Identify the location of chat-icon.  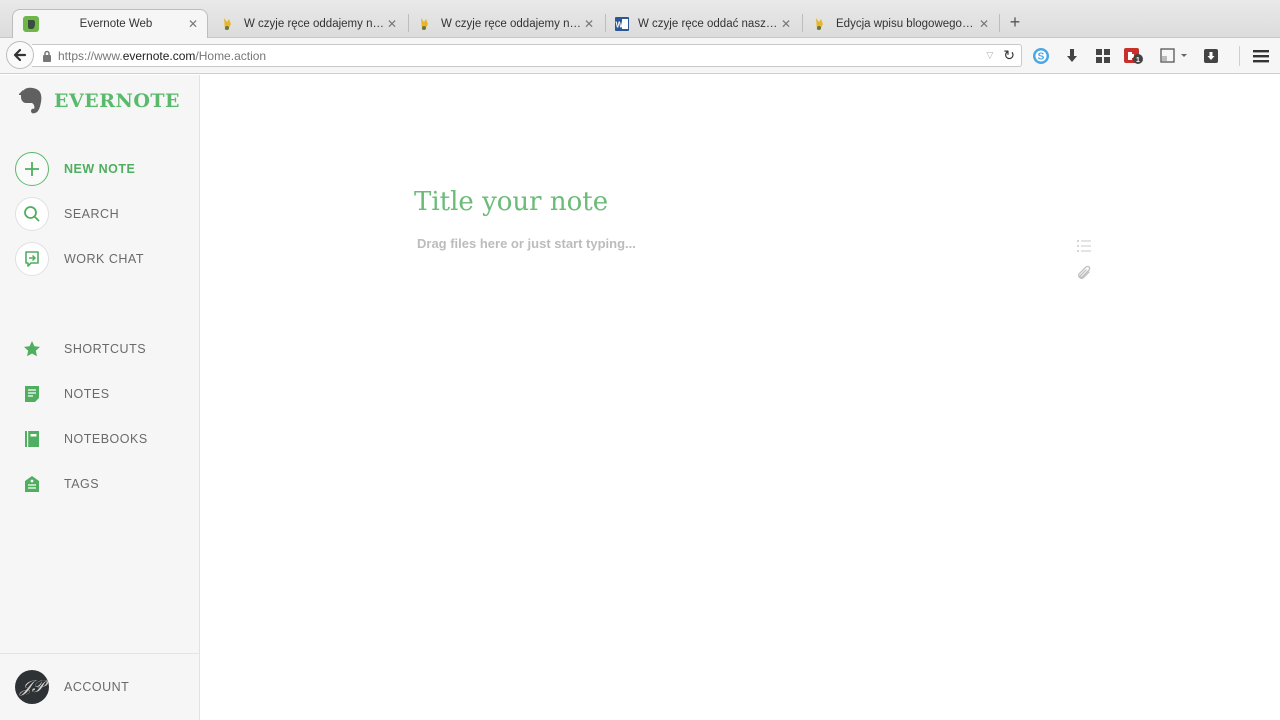
(32, 259).